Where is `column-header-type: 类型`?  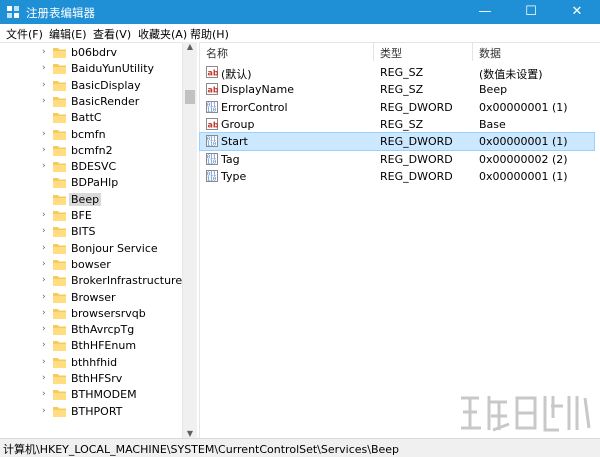
column-header-type: 类型 is located at coordinates (423, 52).